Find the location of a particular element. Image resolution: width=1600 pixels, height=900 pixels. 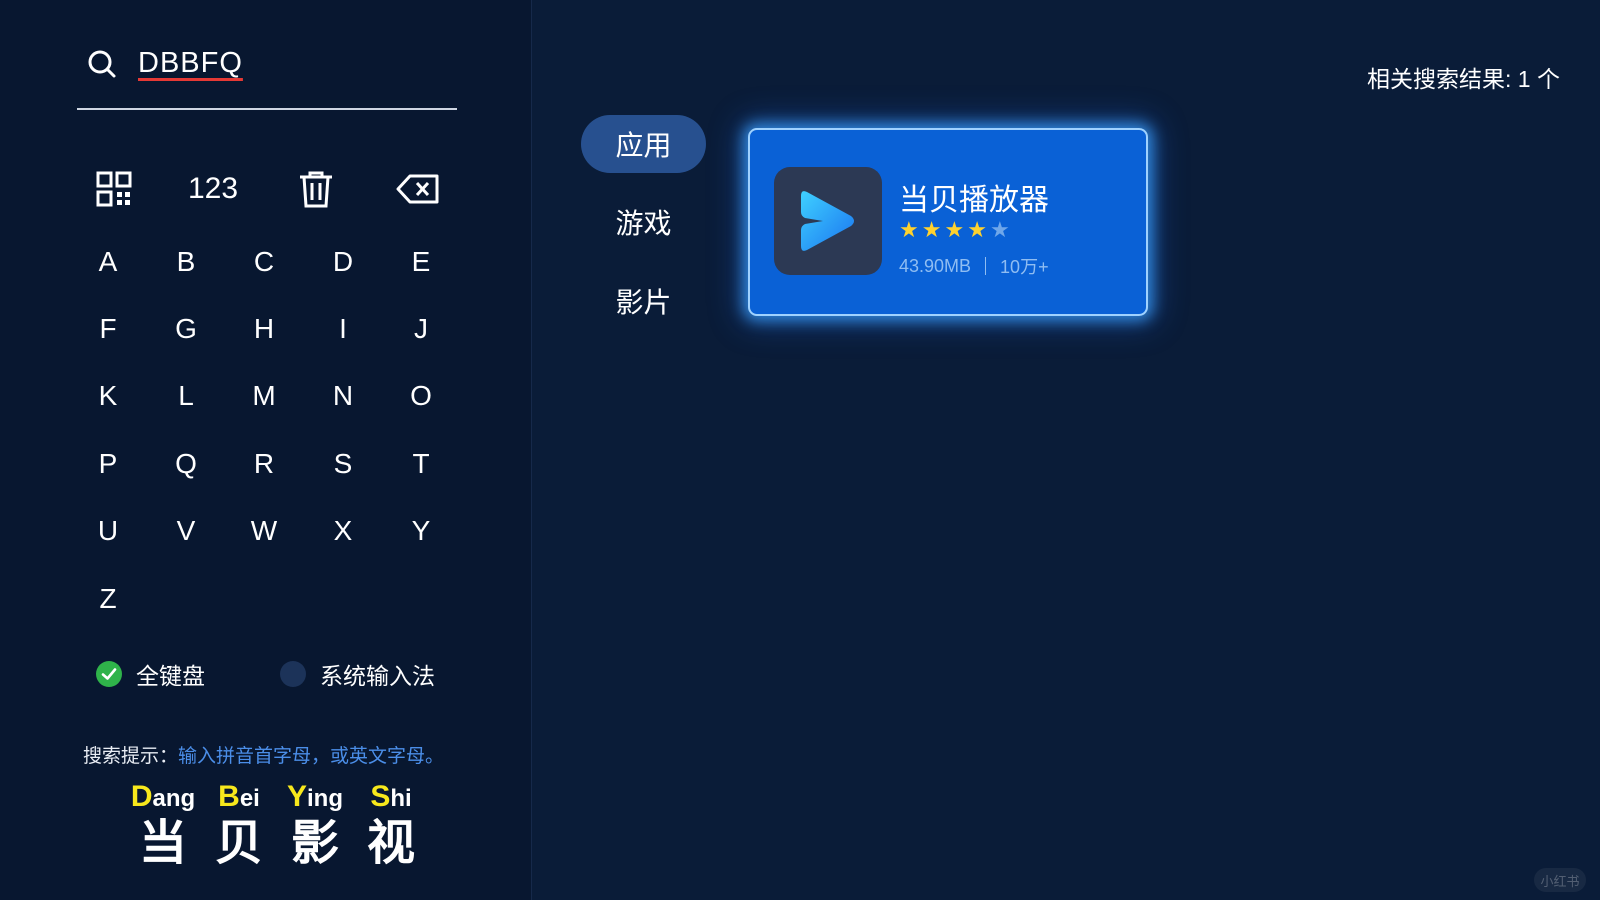

unchecked-radio-icon is located at coordinates (293, 674).